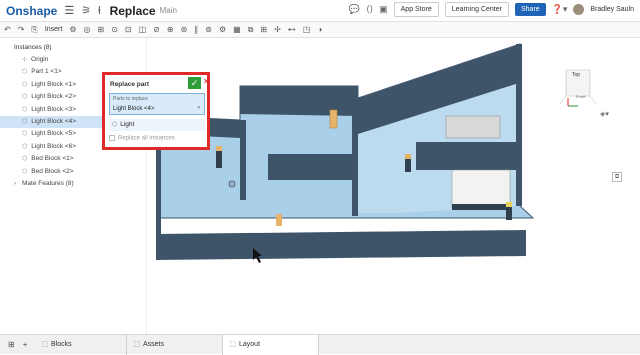 The width and height of the screenshot is (640, 355). What do you see at coordinates (251, 30) in the screenshot?
I see `replicate-icon: ⧉` at bounding box center [251, 30].